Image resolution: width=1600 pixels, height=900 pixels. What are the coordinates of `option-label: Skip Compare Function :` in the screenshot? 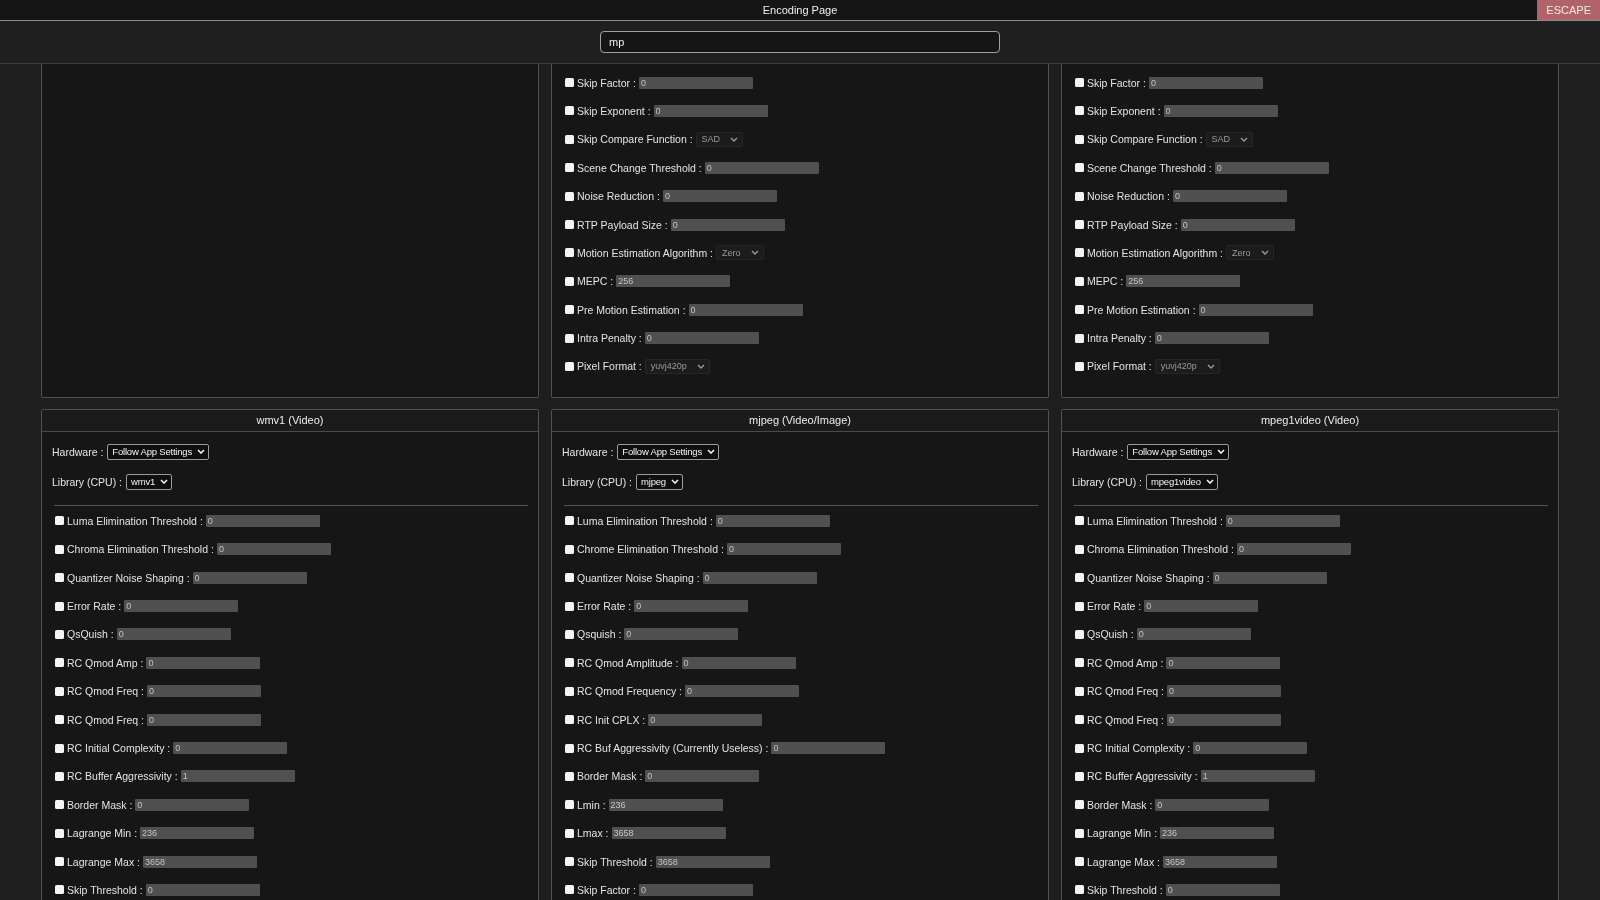 It's located at (635, 139).